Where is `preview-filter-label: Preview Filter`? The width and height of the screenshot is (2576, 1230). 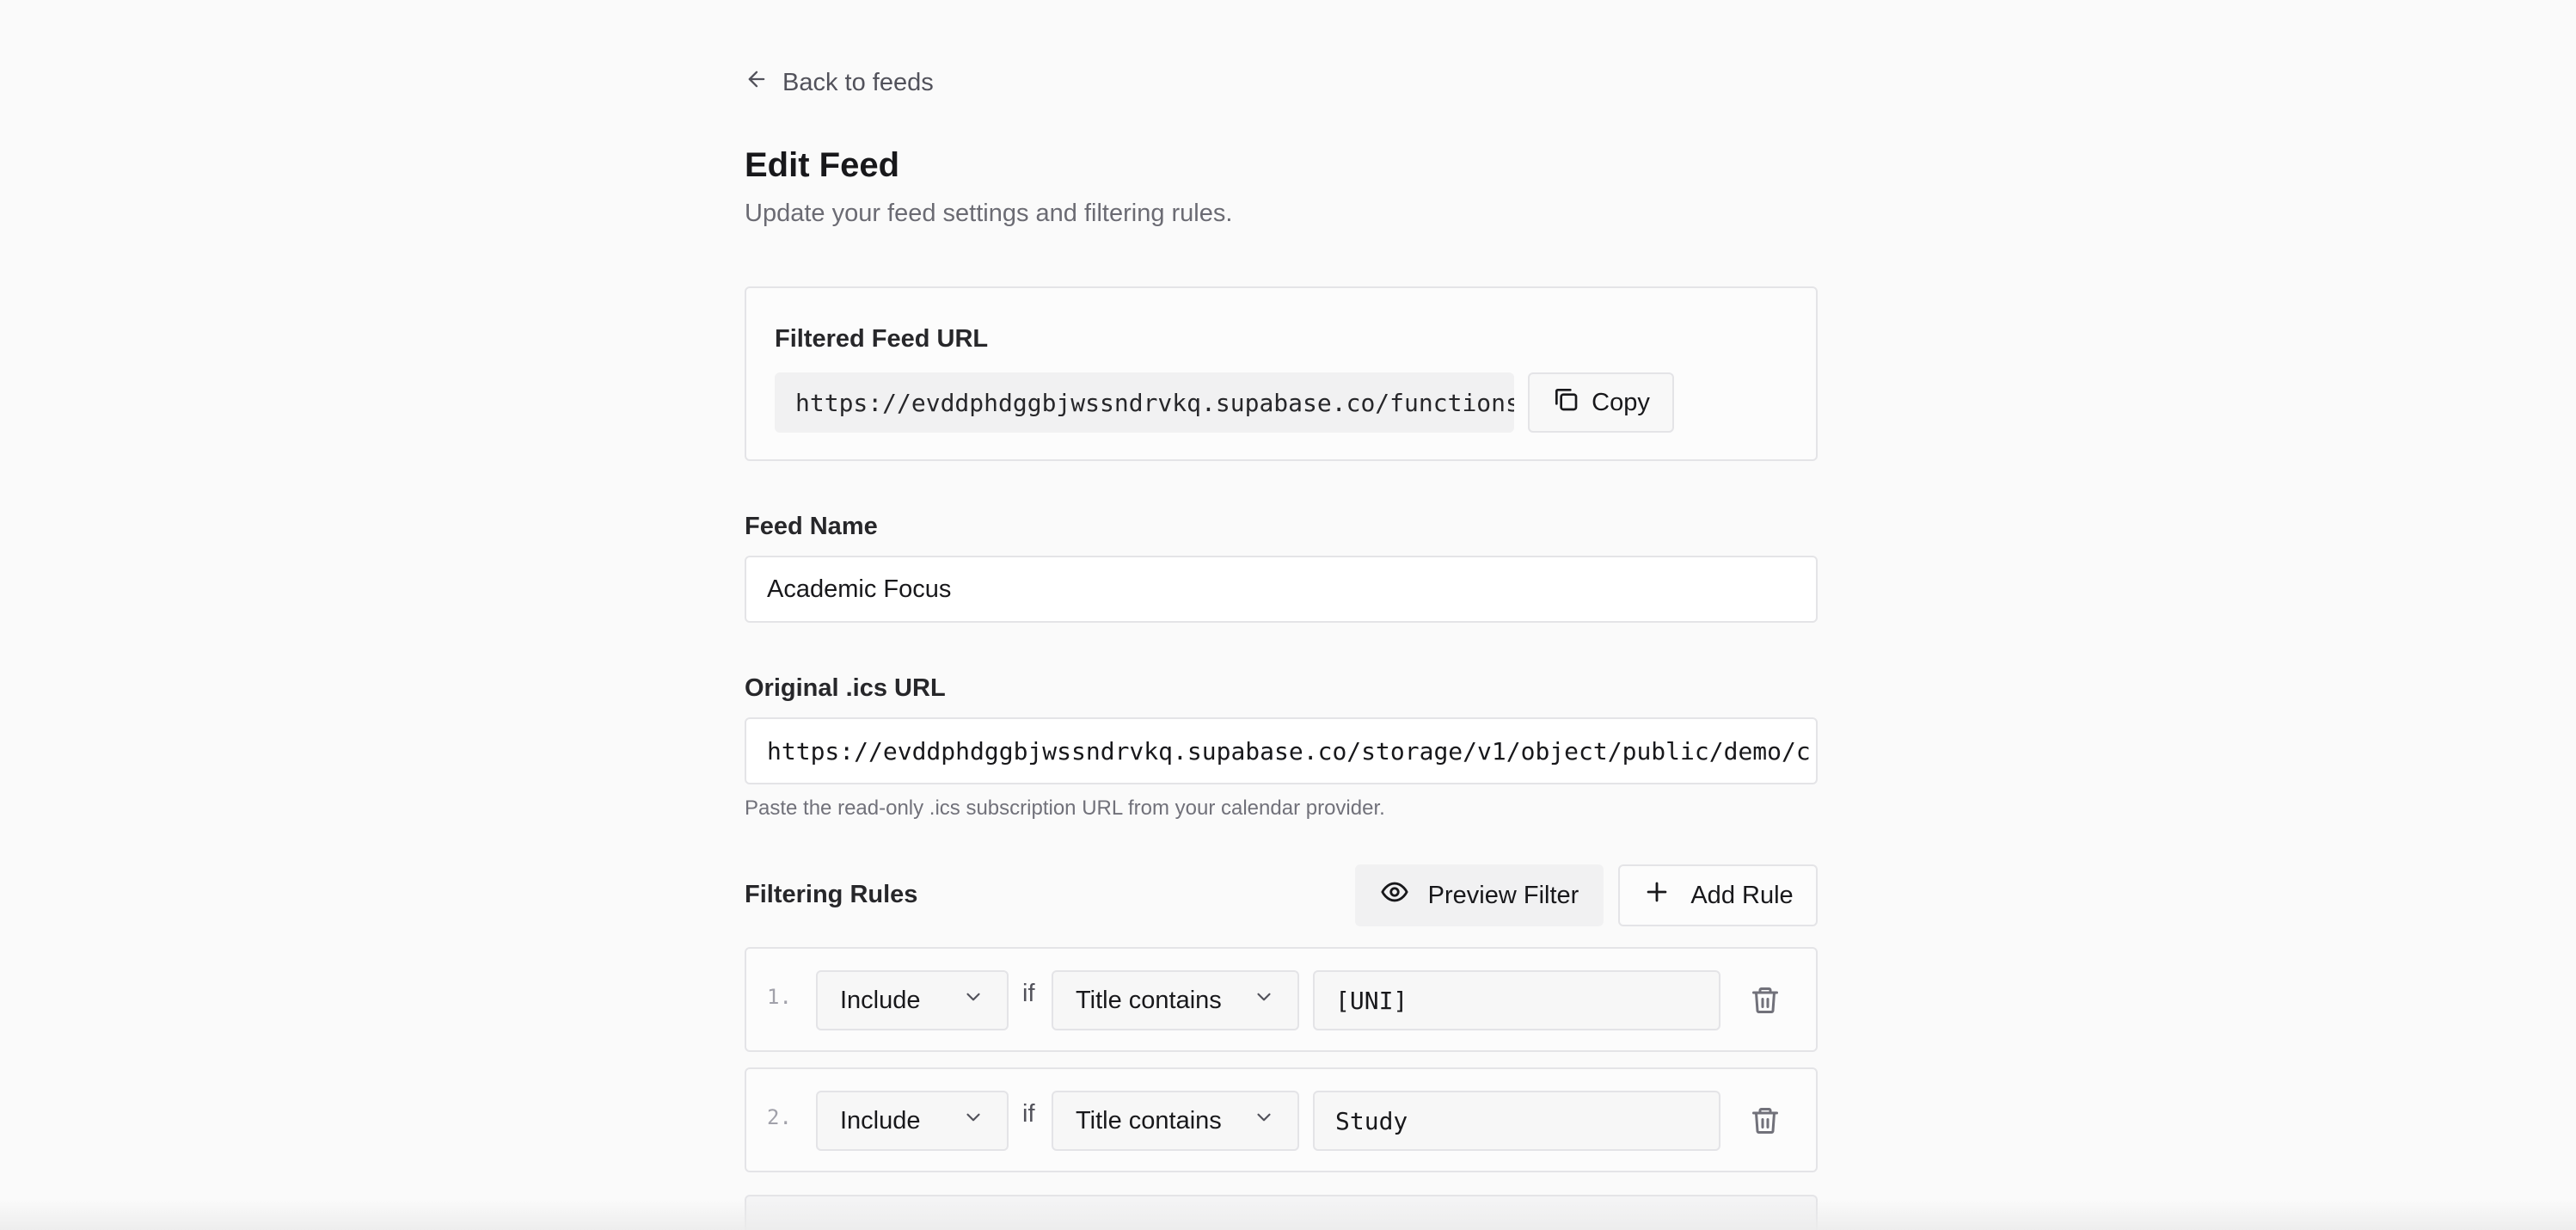
preview-filter-label: Preview Filter is located at coordinates (1503, 895).